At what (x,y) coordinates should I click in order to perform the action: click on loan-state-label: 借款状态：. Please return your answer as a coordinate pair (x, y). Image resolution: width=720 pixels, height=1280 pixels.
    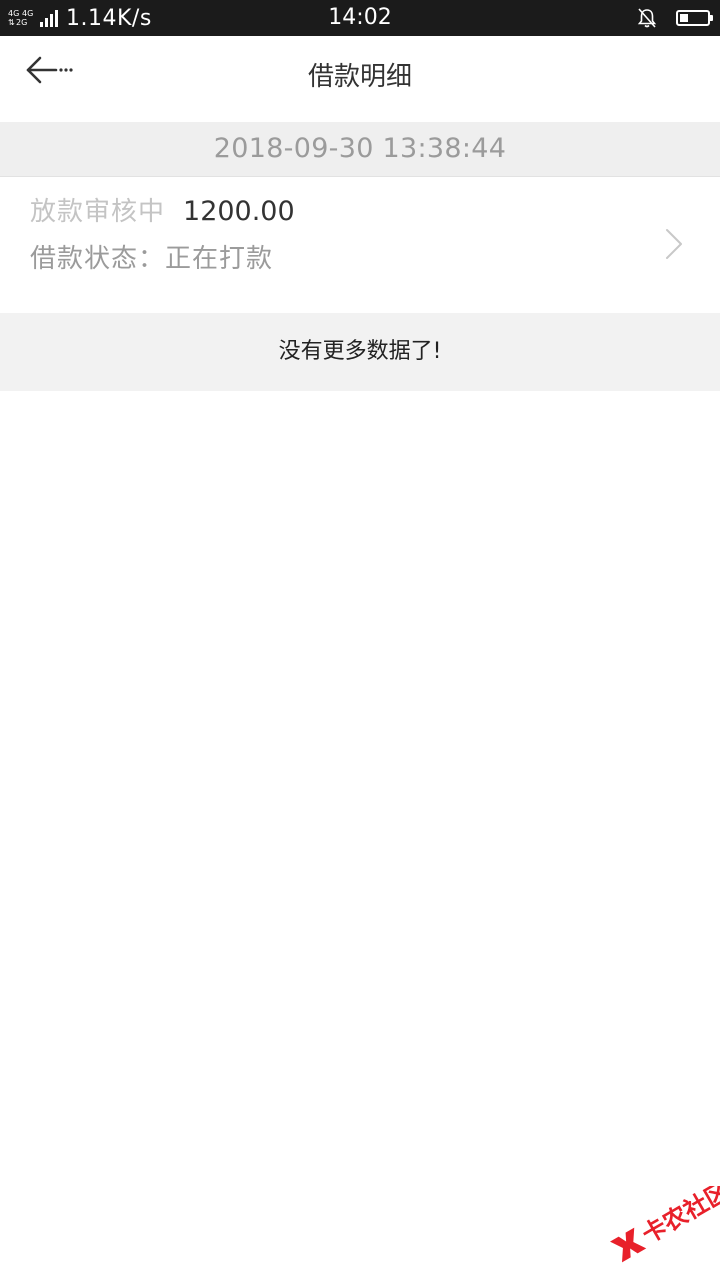
    Looking at the image, I should click on (98, 259).